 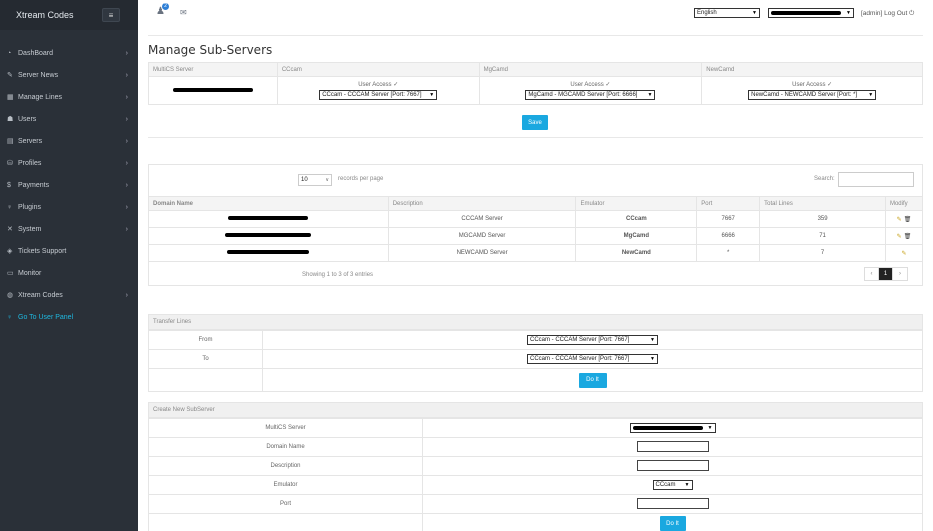 What do you see at coordinates (536, 236) in the screenshot?
I see `table-row: MGCAMD Server MgCamd 6666 71 ✎ 🗑` at bounding box center [536, 236].